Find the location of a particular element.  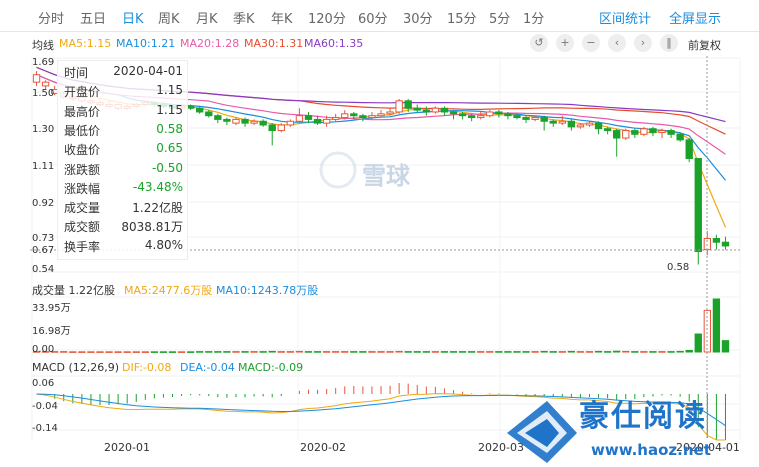

tooltip-value: 0.65 is located at coordinates (169, 148).